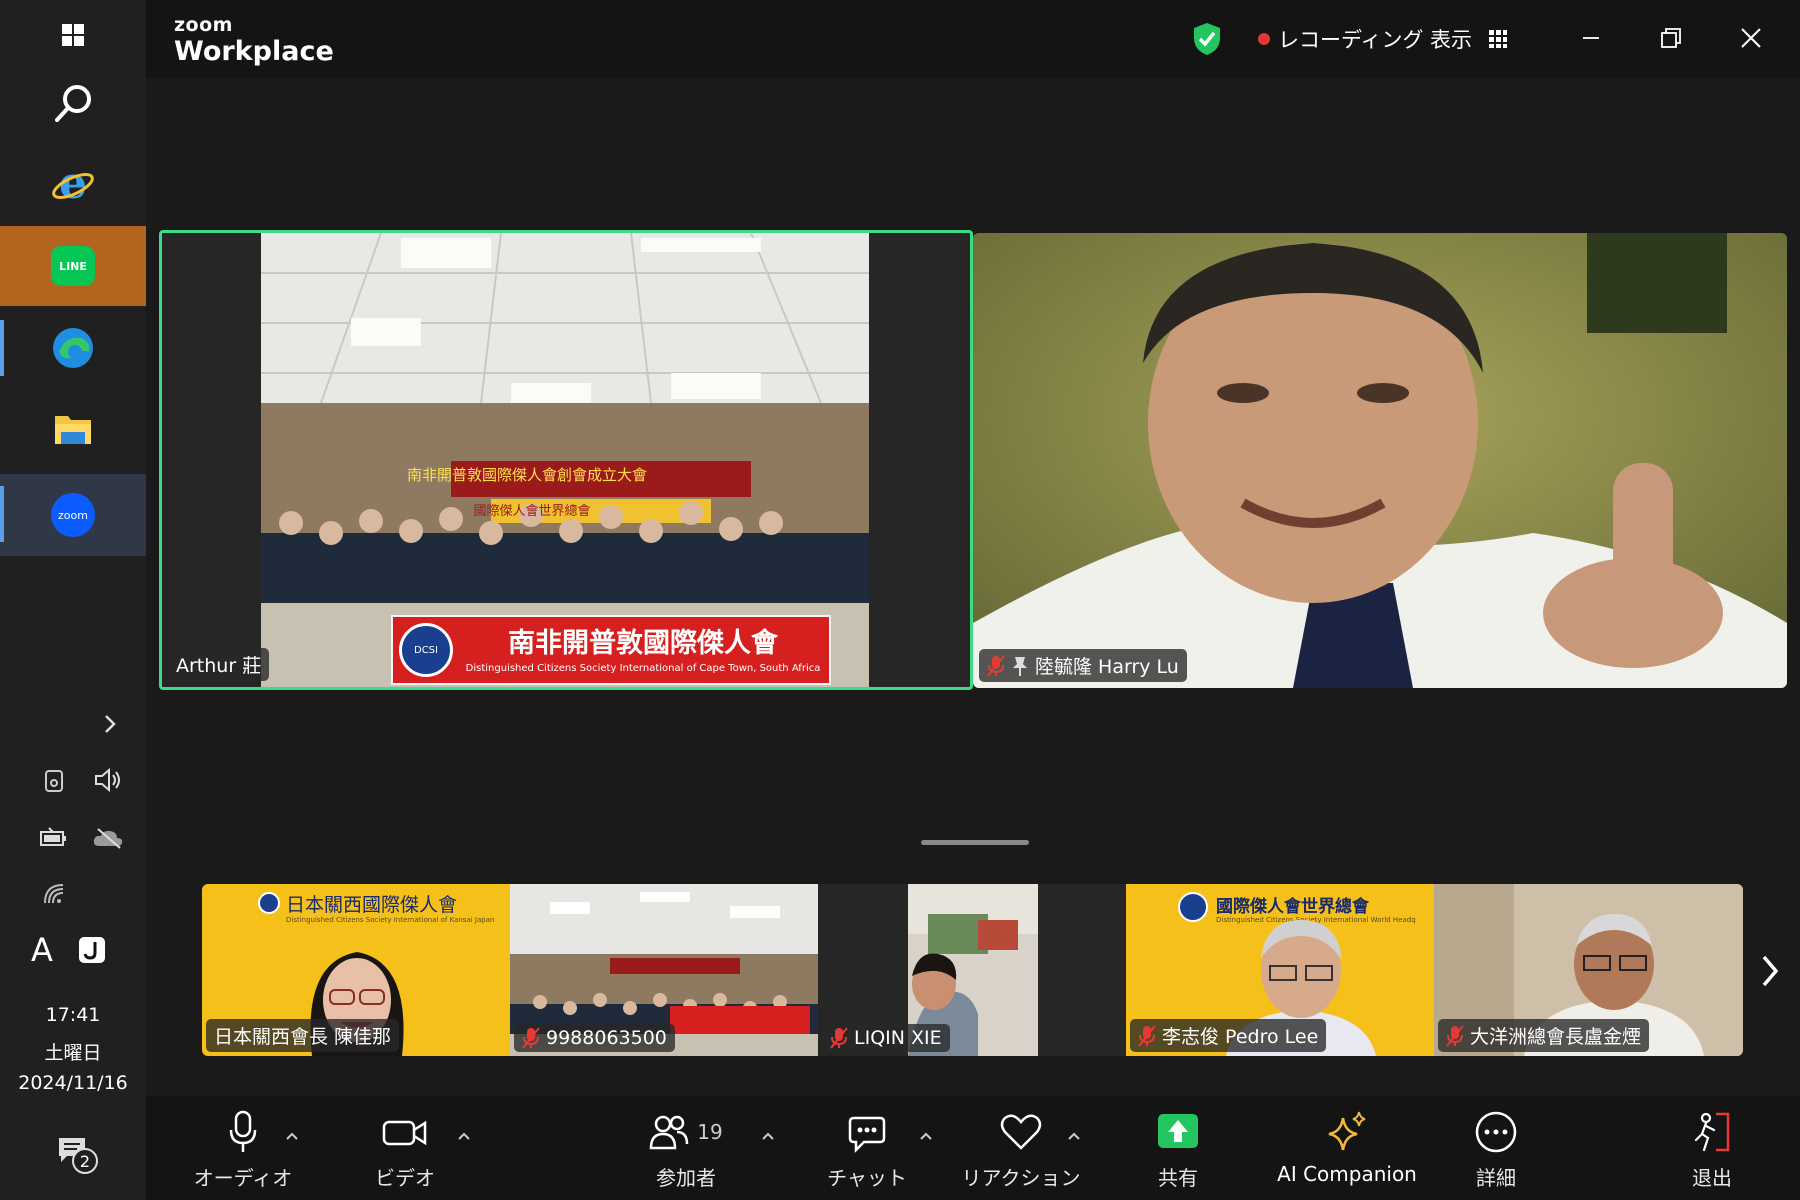  I want to click on minimize-icon, so click(1591, 38).